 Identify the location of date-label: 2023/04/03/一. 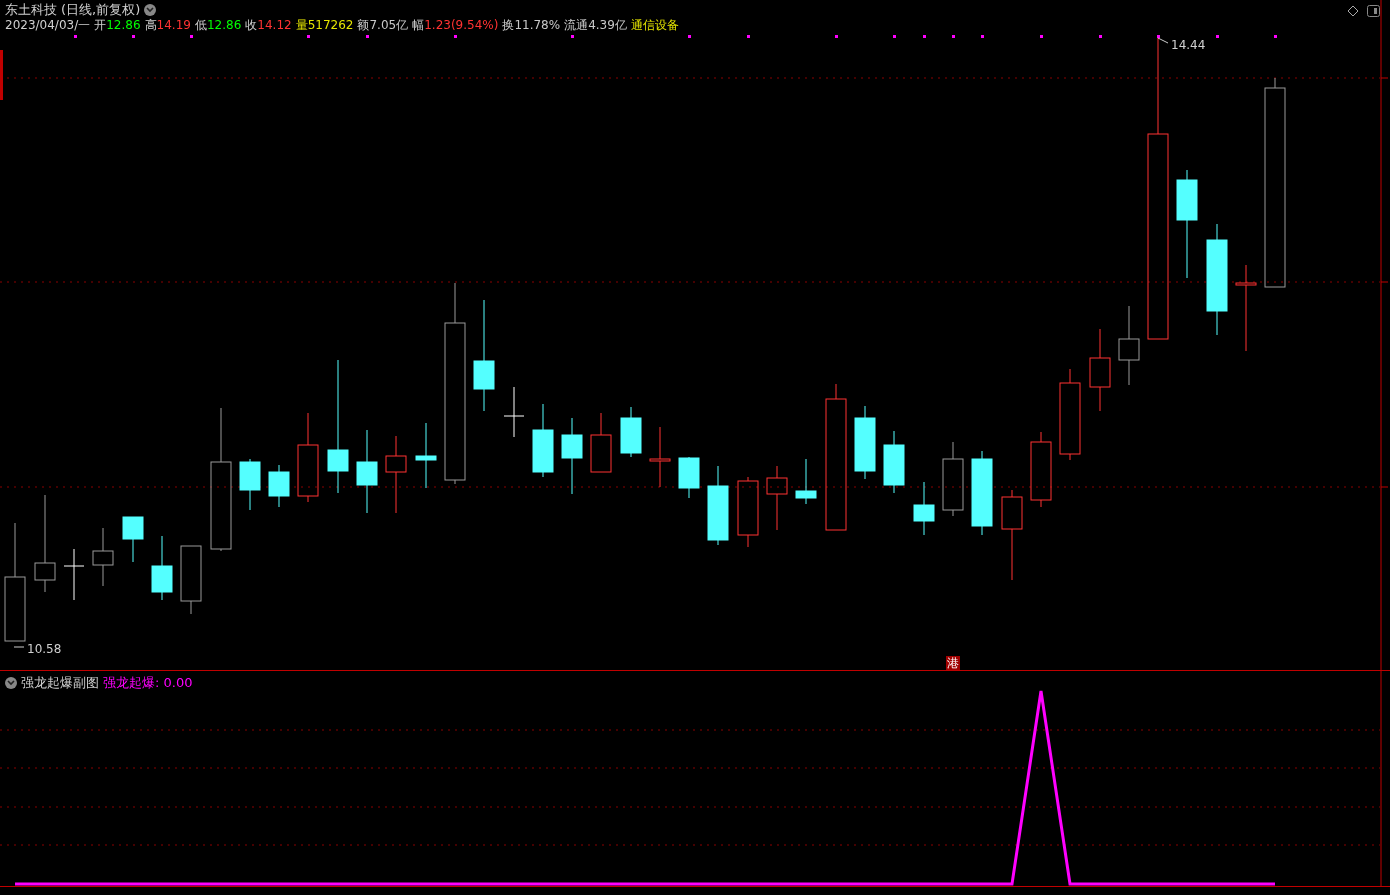
(48, 25).